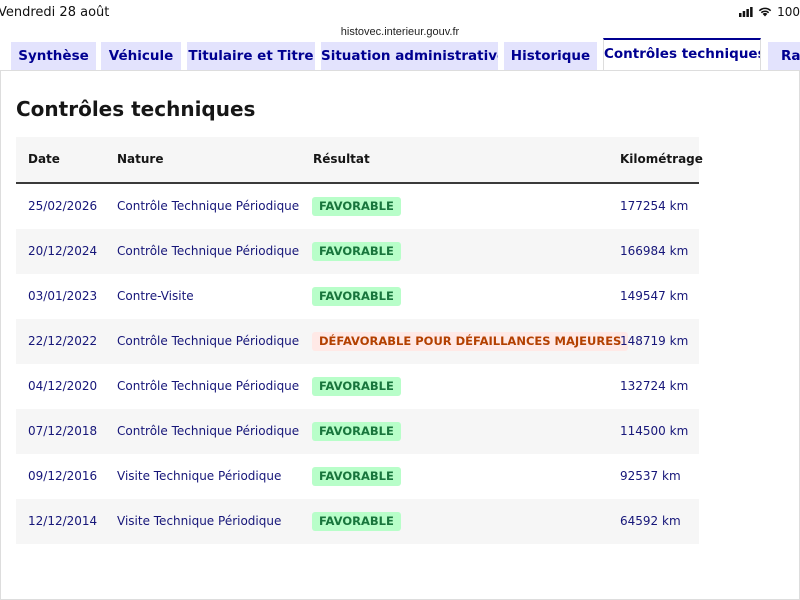 This screenshot has width=800, height=600. I want to click on cell-kilometrage: 64592 km, so click(650, 521).